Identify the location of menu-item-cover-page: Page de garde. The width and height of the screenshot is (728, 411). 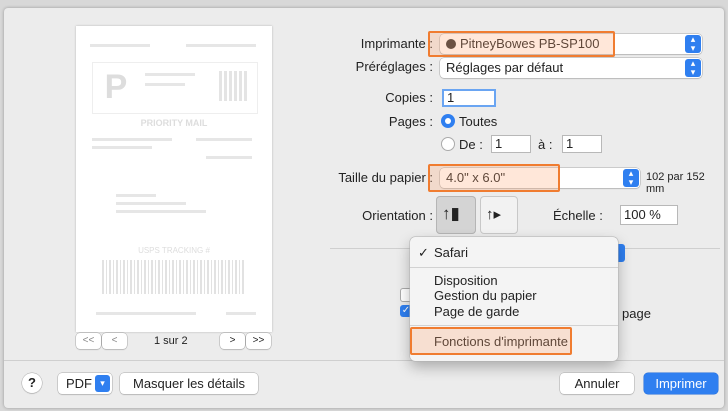
(476, 311).